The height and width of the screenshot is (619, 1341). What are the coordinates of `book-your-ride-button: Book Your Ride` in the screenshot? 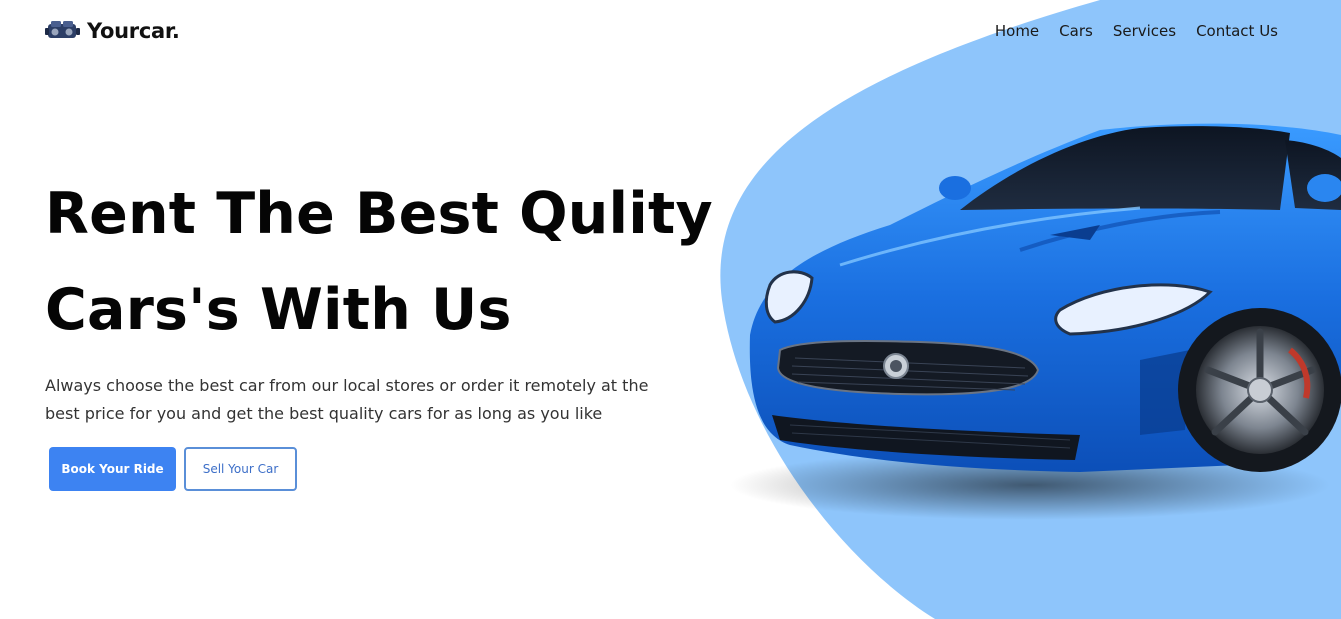 It's located at (112, 469).